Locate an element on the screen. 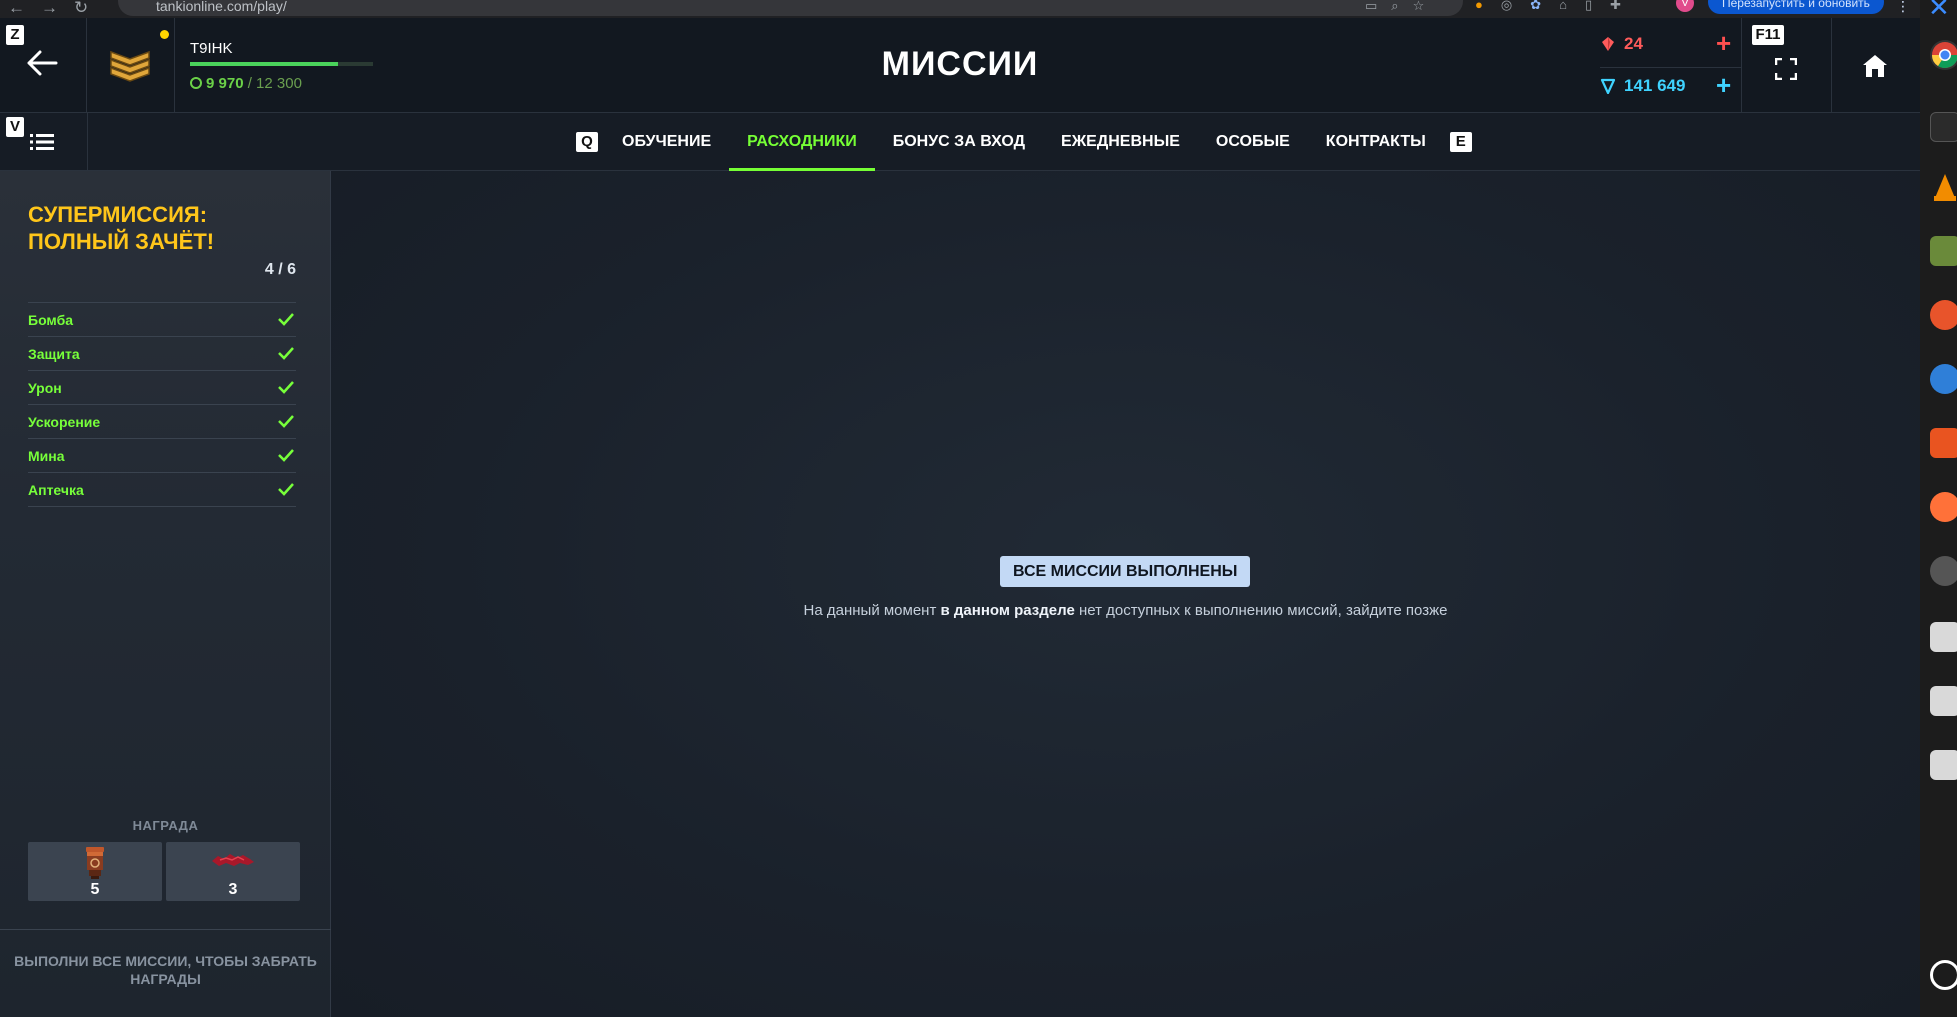 This screenshot has height=1017, width=1957. prev-tab-hotkey: Q is located at coordinates (587, 142).